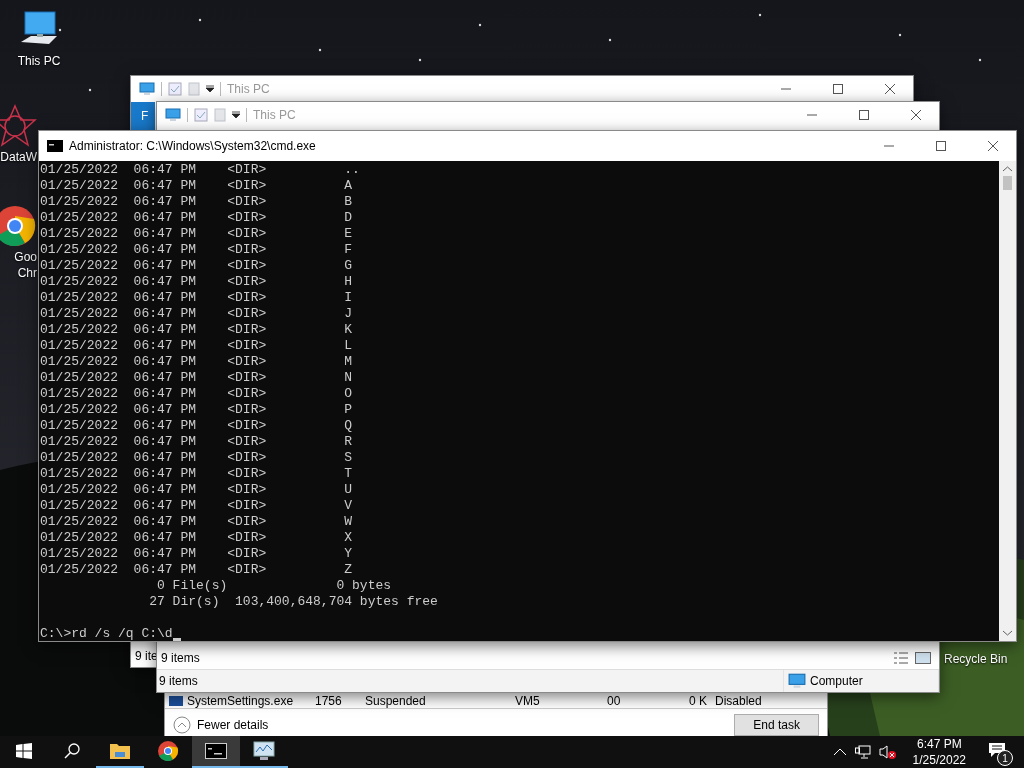 The height and width of the screenshot is (768, 1024). I want to click on ribbon-tab: F, so click(143, 116).